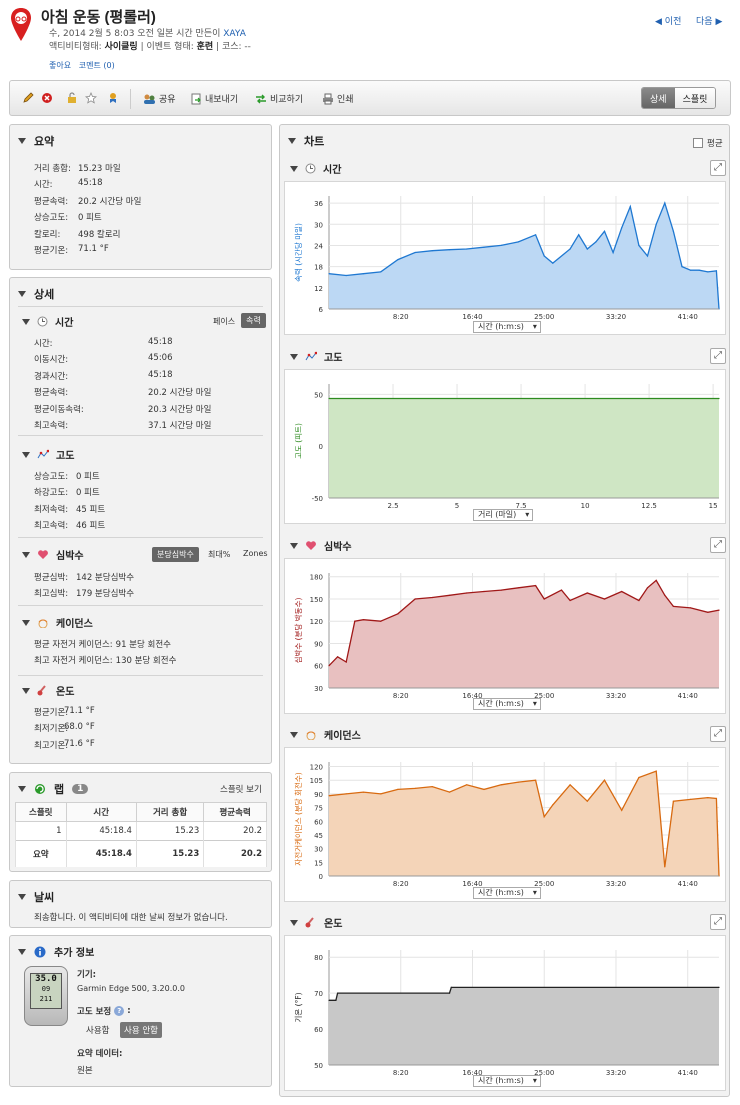  I want to click on column-header: 시간, so click(101, 812).